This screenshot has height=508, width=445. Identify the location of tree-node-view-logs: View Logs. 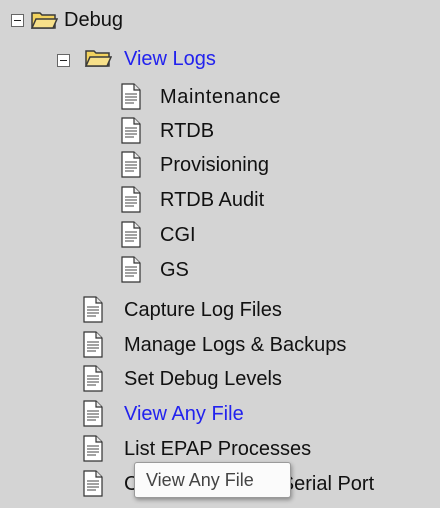
(150, 57).